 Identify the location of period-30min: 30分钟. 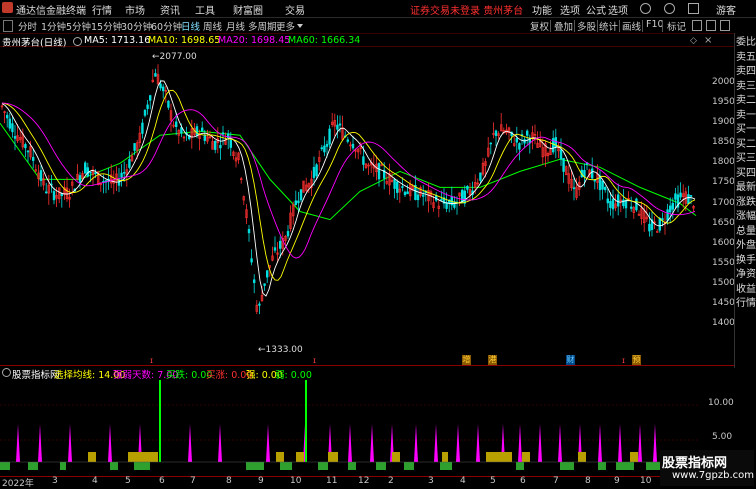
(136, 26).